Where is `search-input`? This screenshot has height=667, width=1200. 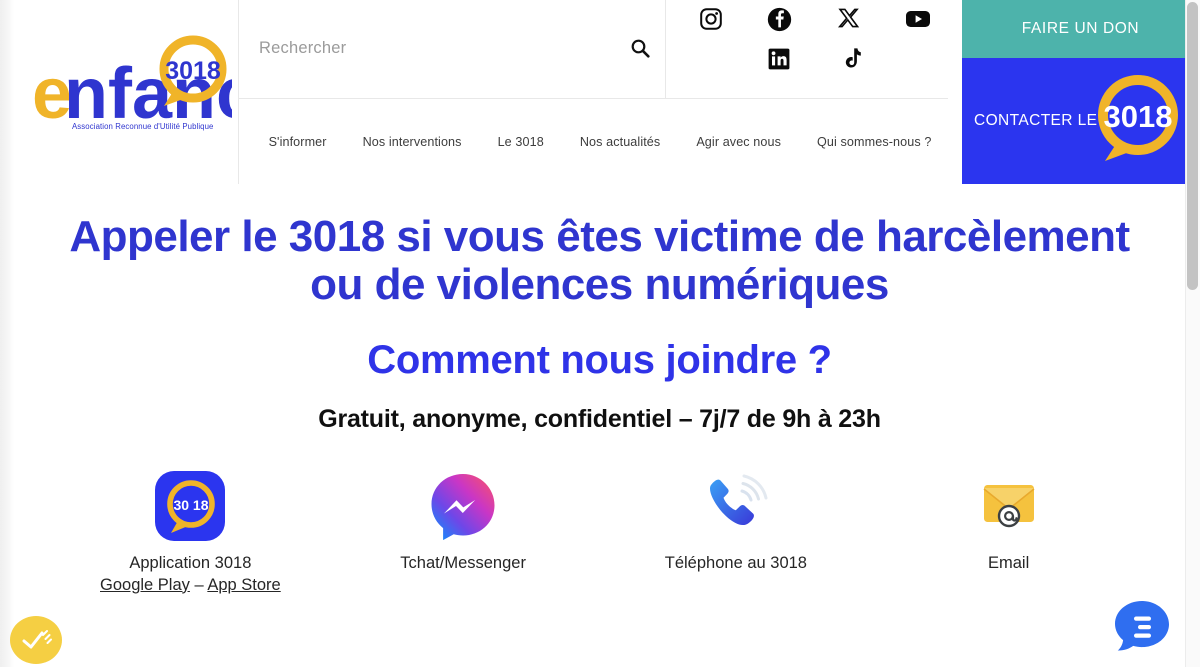
search-input is located at coordinates (442, 48).